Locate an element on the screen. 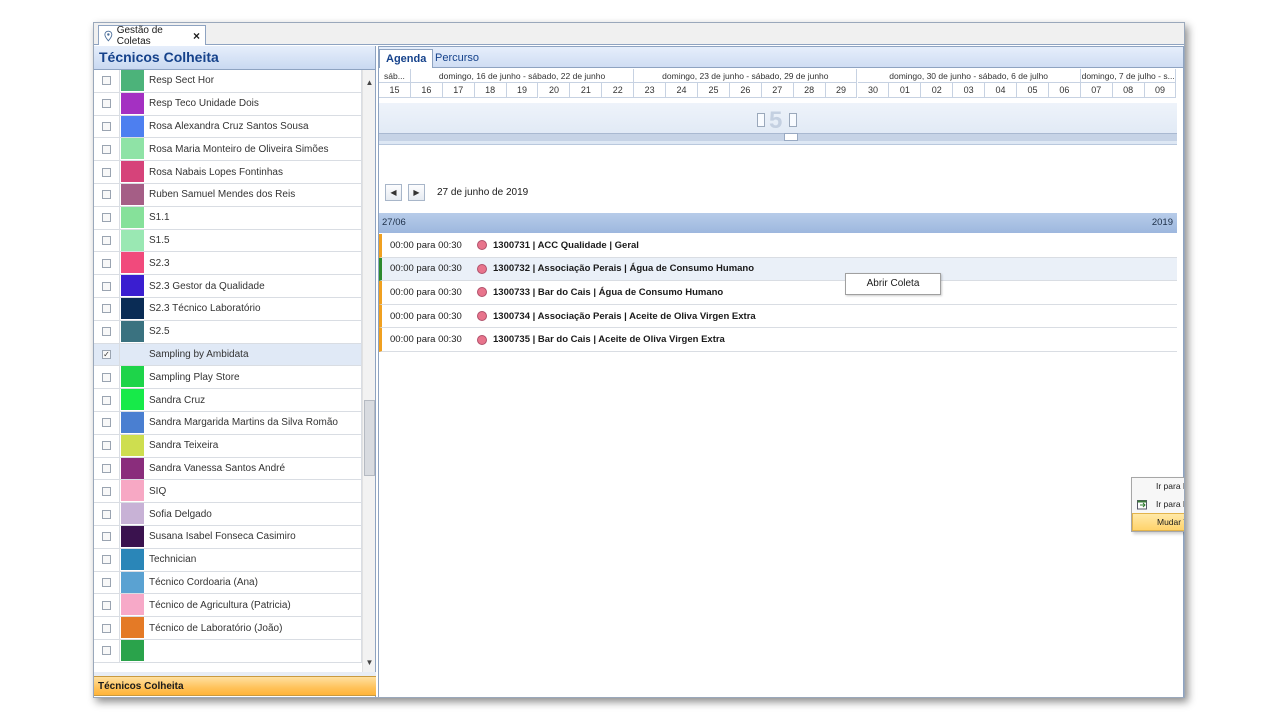  day-cell: 01 is located at coordinates (905, 90).